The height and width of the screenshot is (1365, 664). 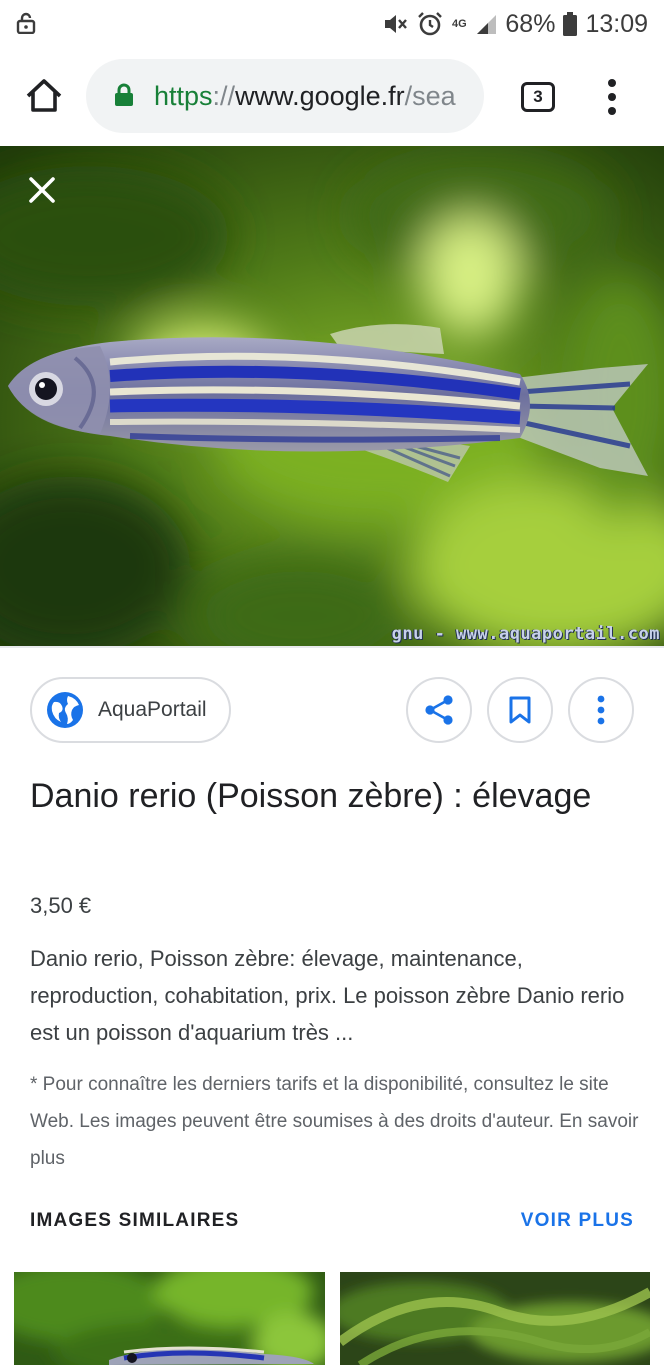 I want to click on mute-icon, so click(x=396, y=24).